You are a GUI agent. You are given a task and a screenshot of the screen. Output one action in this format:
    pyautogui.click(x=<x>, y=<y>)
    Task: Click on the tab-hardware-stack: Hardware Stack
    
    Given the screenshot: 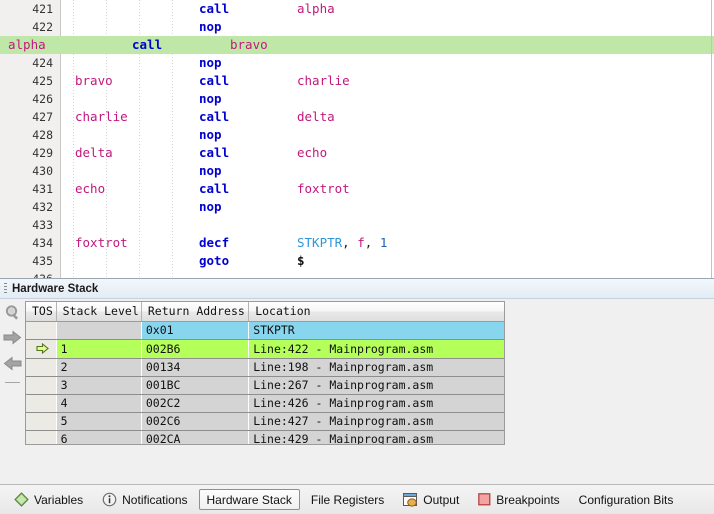 What is the action you would take?
    pyautogui.click(x=249, y=499)
    